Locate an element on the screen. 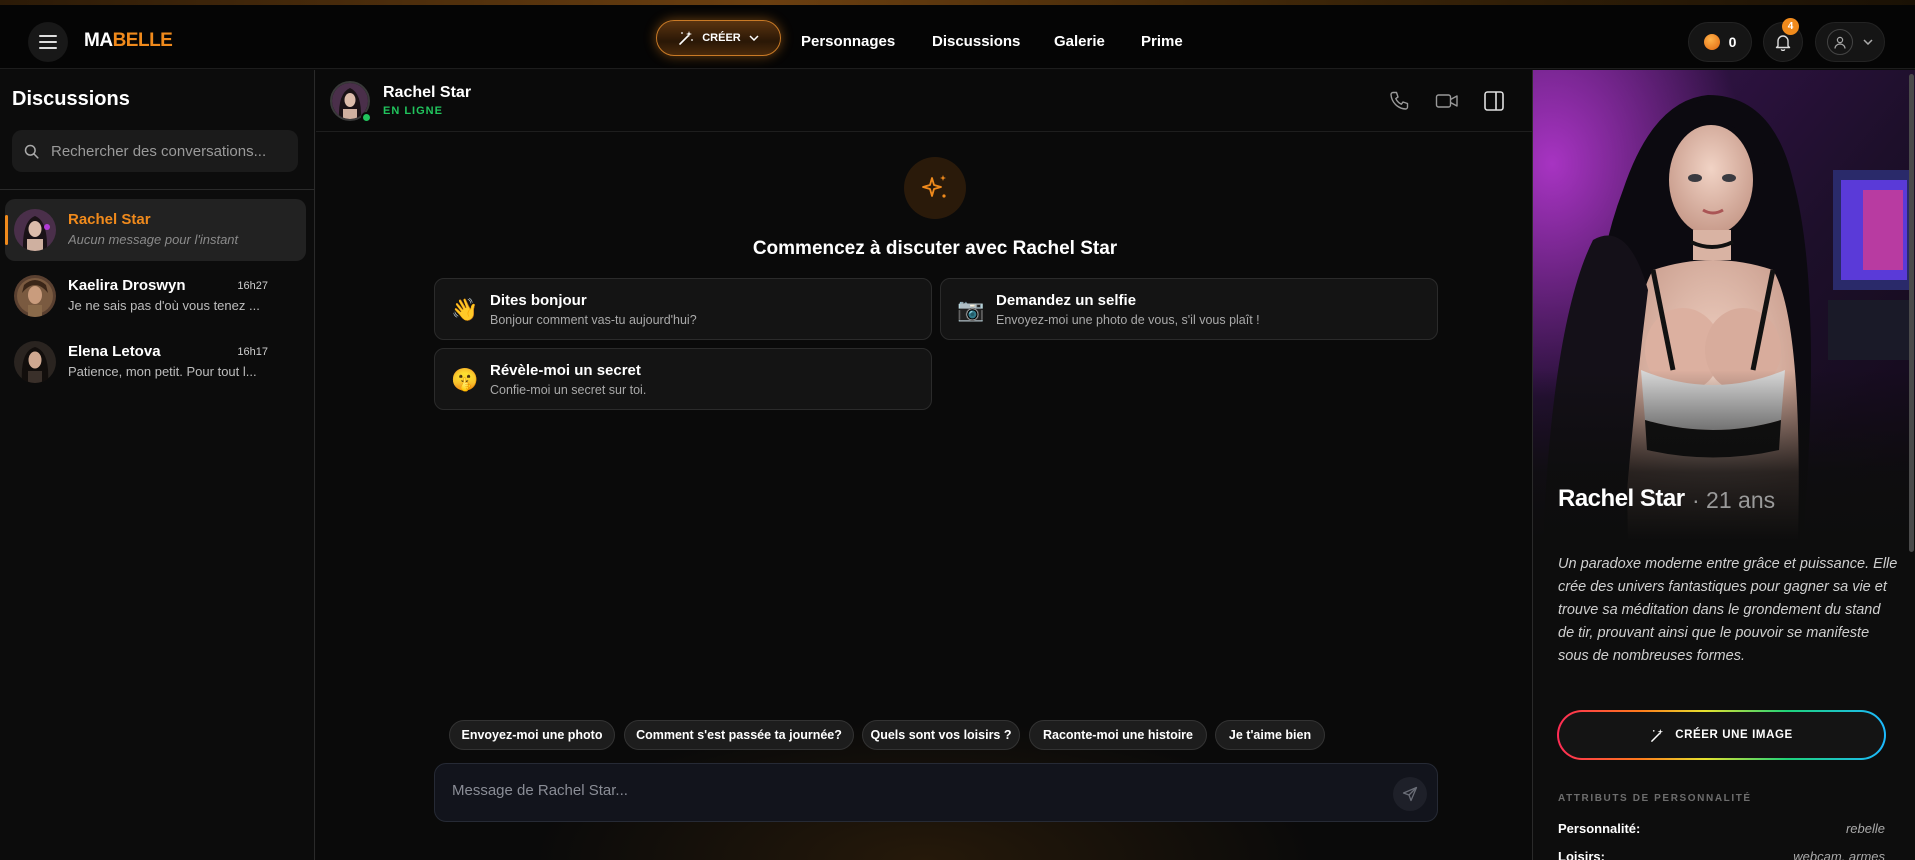  brand-logo: MABELLE is located at coordinates (128, 41).